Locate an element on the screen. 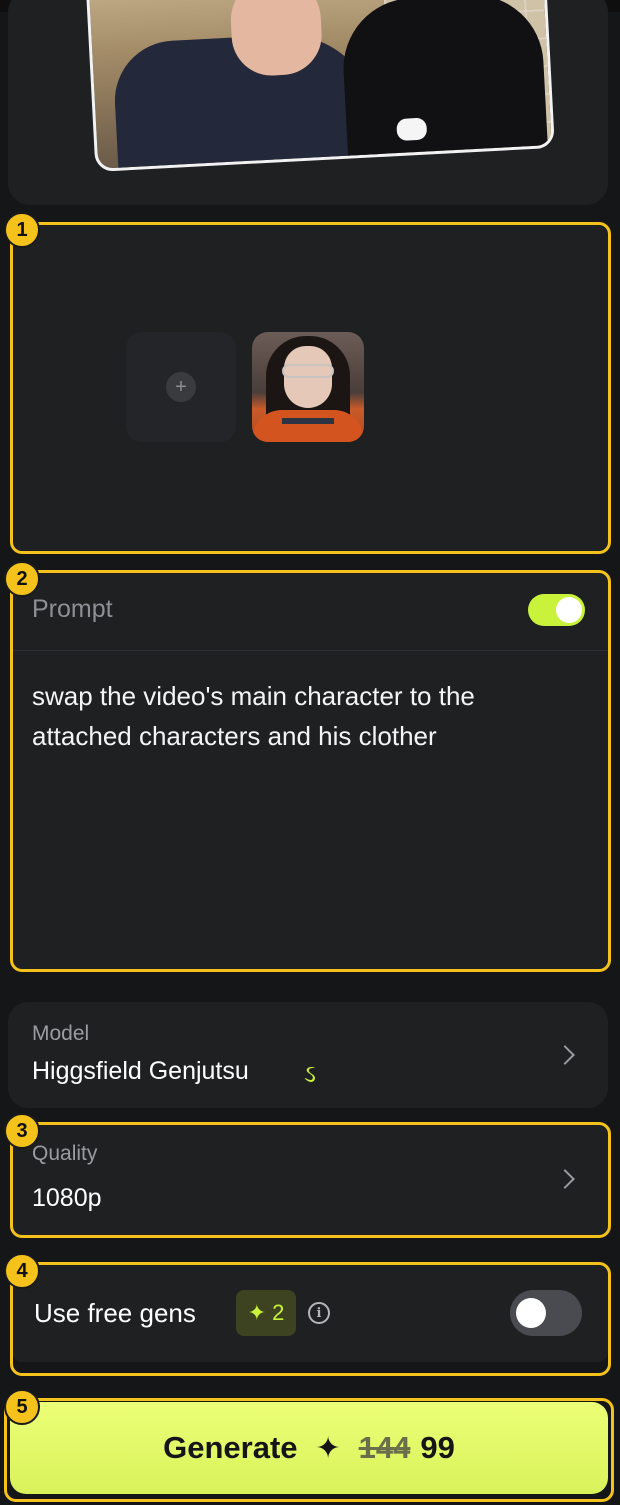 Image resolution: width=620 pixels, height=1505 pixels. model-selector is located at coordinates (308, 1055).